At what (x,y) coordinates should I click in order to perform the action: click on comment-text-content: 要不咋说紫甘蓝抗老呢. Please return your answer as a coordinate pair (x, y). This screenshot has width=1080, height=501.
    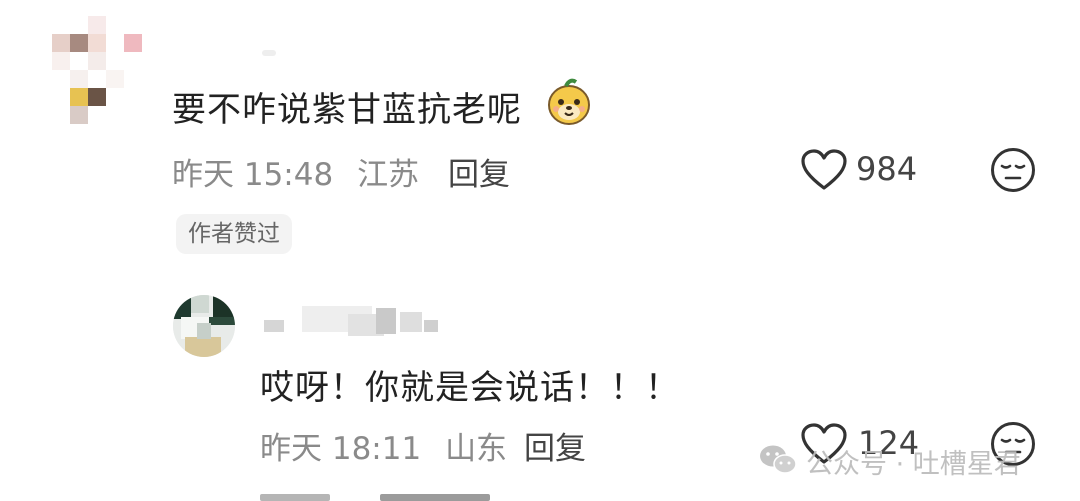
    Looking at the image, I should click on (347, 110).